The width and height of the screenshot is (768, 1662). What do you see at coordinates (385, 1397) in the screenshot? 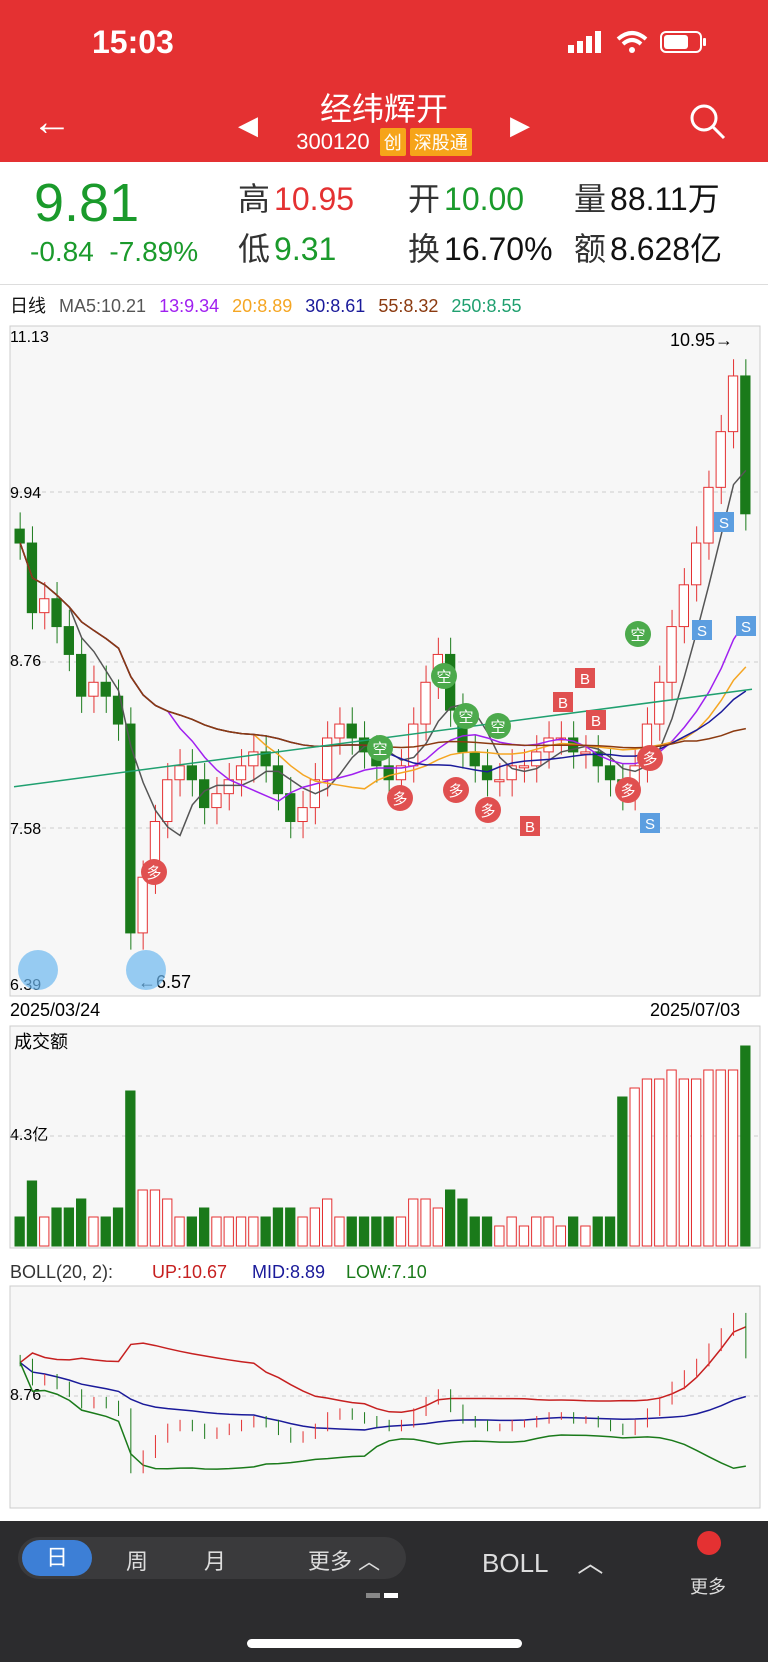
I see `boll-chart-area` at bounding box center [385, 1397].